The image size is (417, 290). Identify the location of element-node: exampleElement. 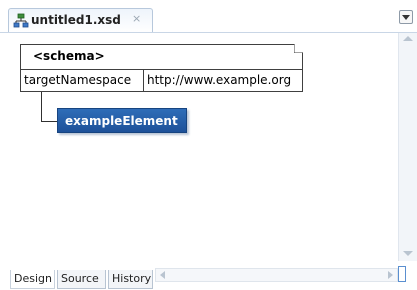
(122, 120).